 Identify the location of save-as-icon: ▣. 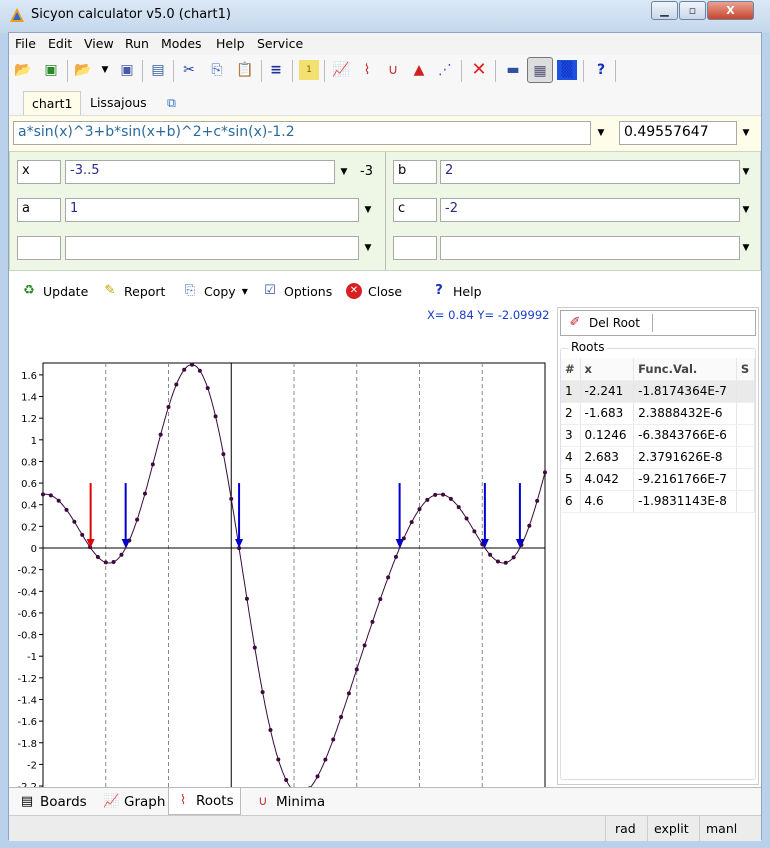
(127, 70).